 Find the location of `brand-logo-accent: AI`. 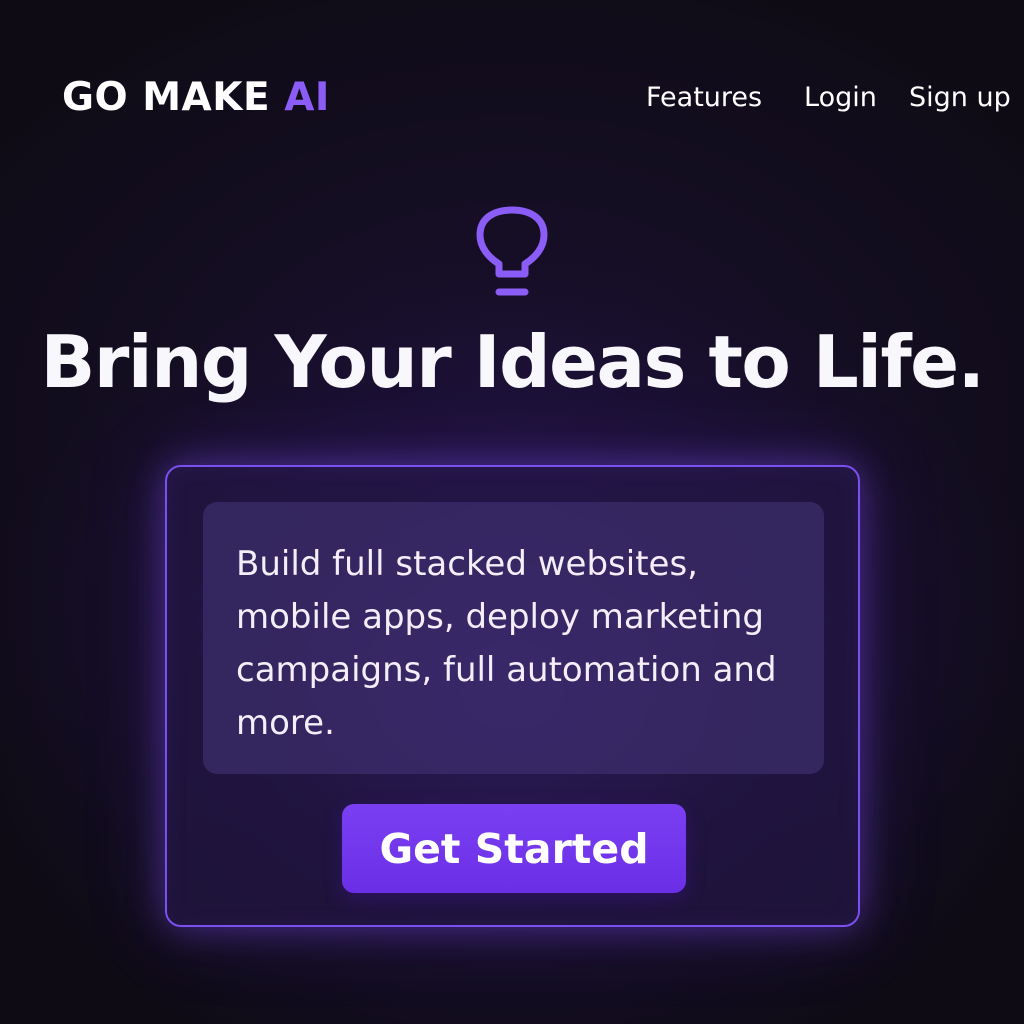

brand-logo-accent: AI is located at coordinates (307, 97).